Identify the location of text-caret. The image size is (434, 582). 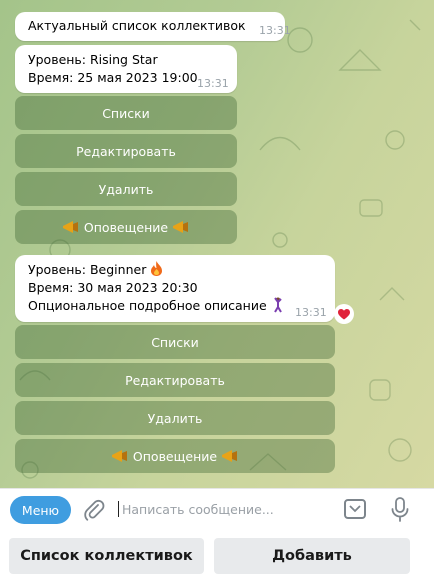
(118, 509).